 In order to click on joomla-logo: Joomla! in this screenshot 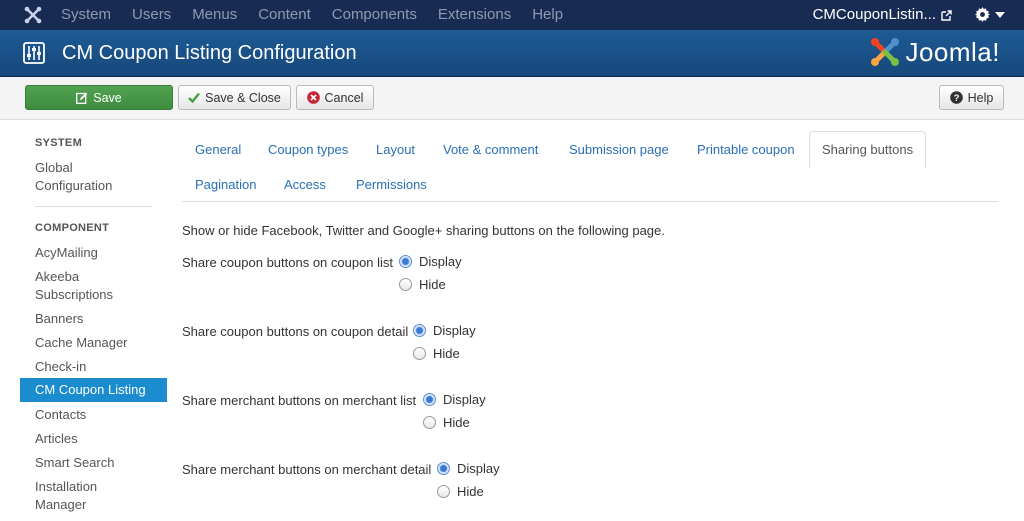, I will do `click(934, 52)`.